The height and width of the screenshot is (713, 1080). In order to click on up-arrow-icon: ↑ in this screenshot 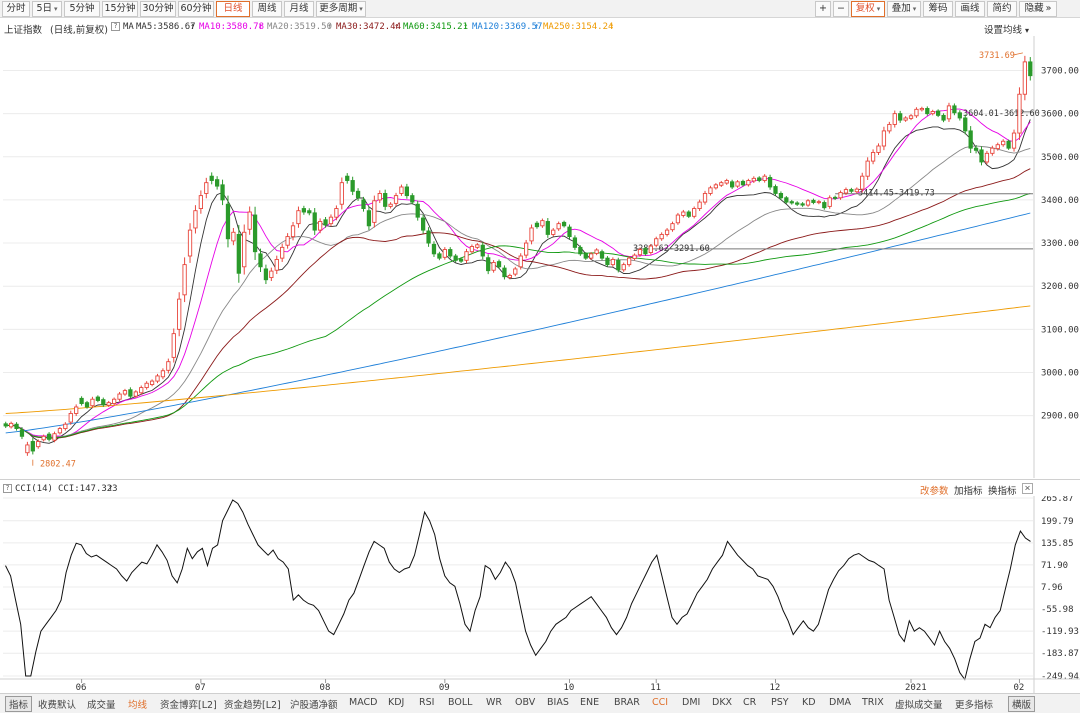, I will do `click(193, 27)`.